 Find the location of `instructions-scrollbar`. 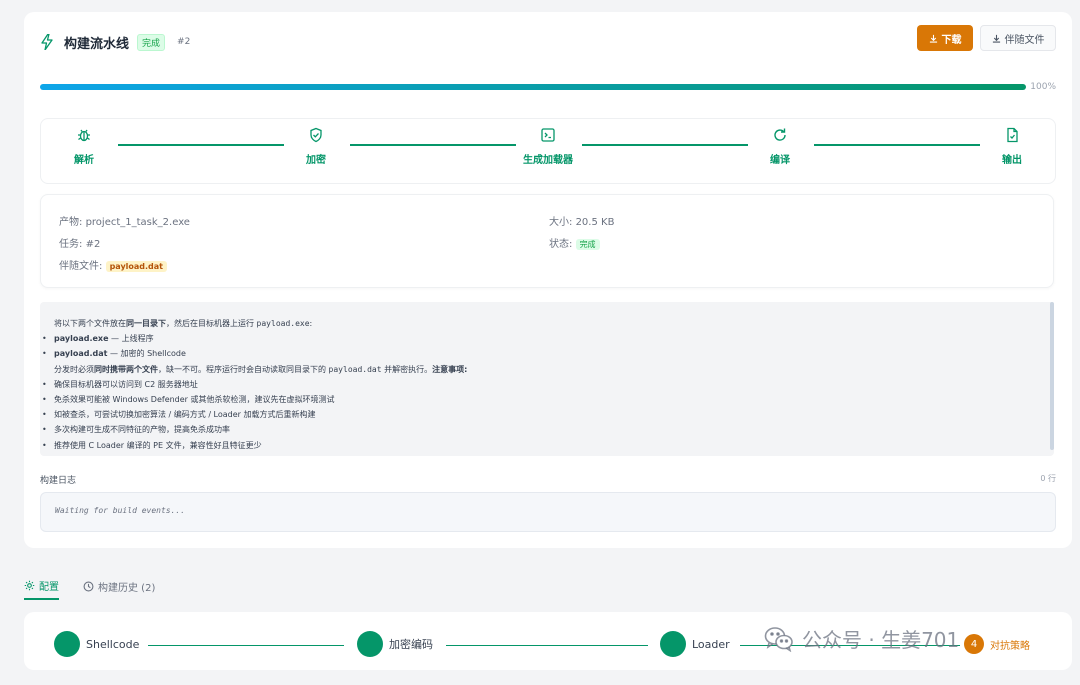

instructions-scrollbar is located at coordinates (1052, 376).